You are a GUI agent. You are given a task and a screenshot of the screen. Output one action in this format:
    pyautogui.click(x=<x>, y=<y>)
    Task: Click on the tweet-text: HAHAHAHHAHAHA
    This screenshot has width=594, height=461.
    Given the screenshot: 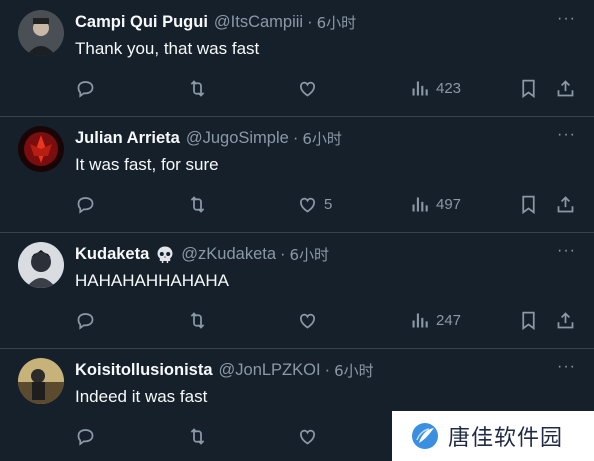 What is the action you would take?
    pyautogui.click(x=152, y=280)
    